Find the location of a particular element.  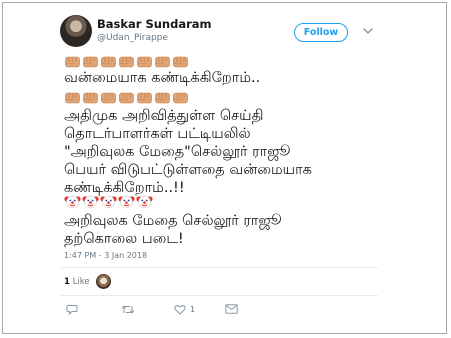

message-icon is located at coordinates (231, 309).